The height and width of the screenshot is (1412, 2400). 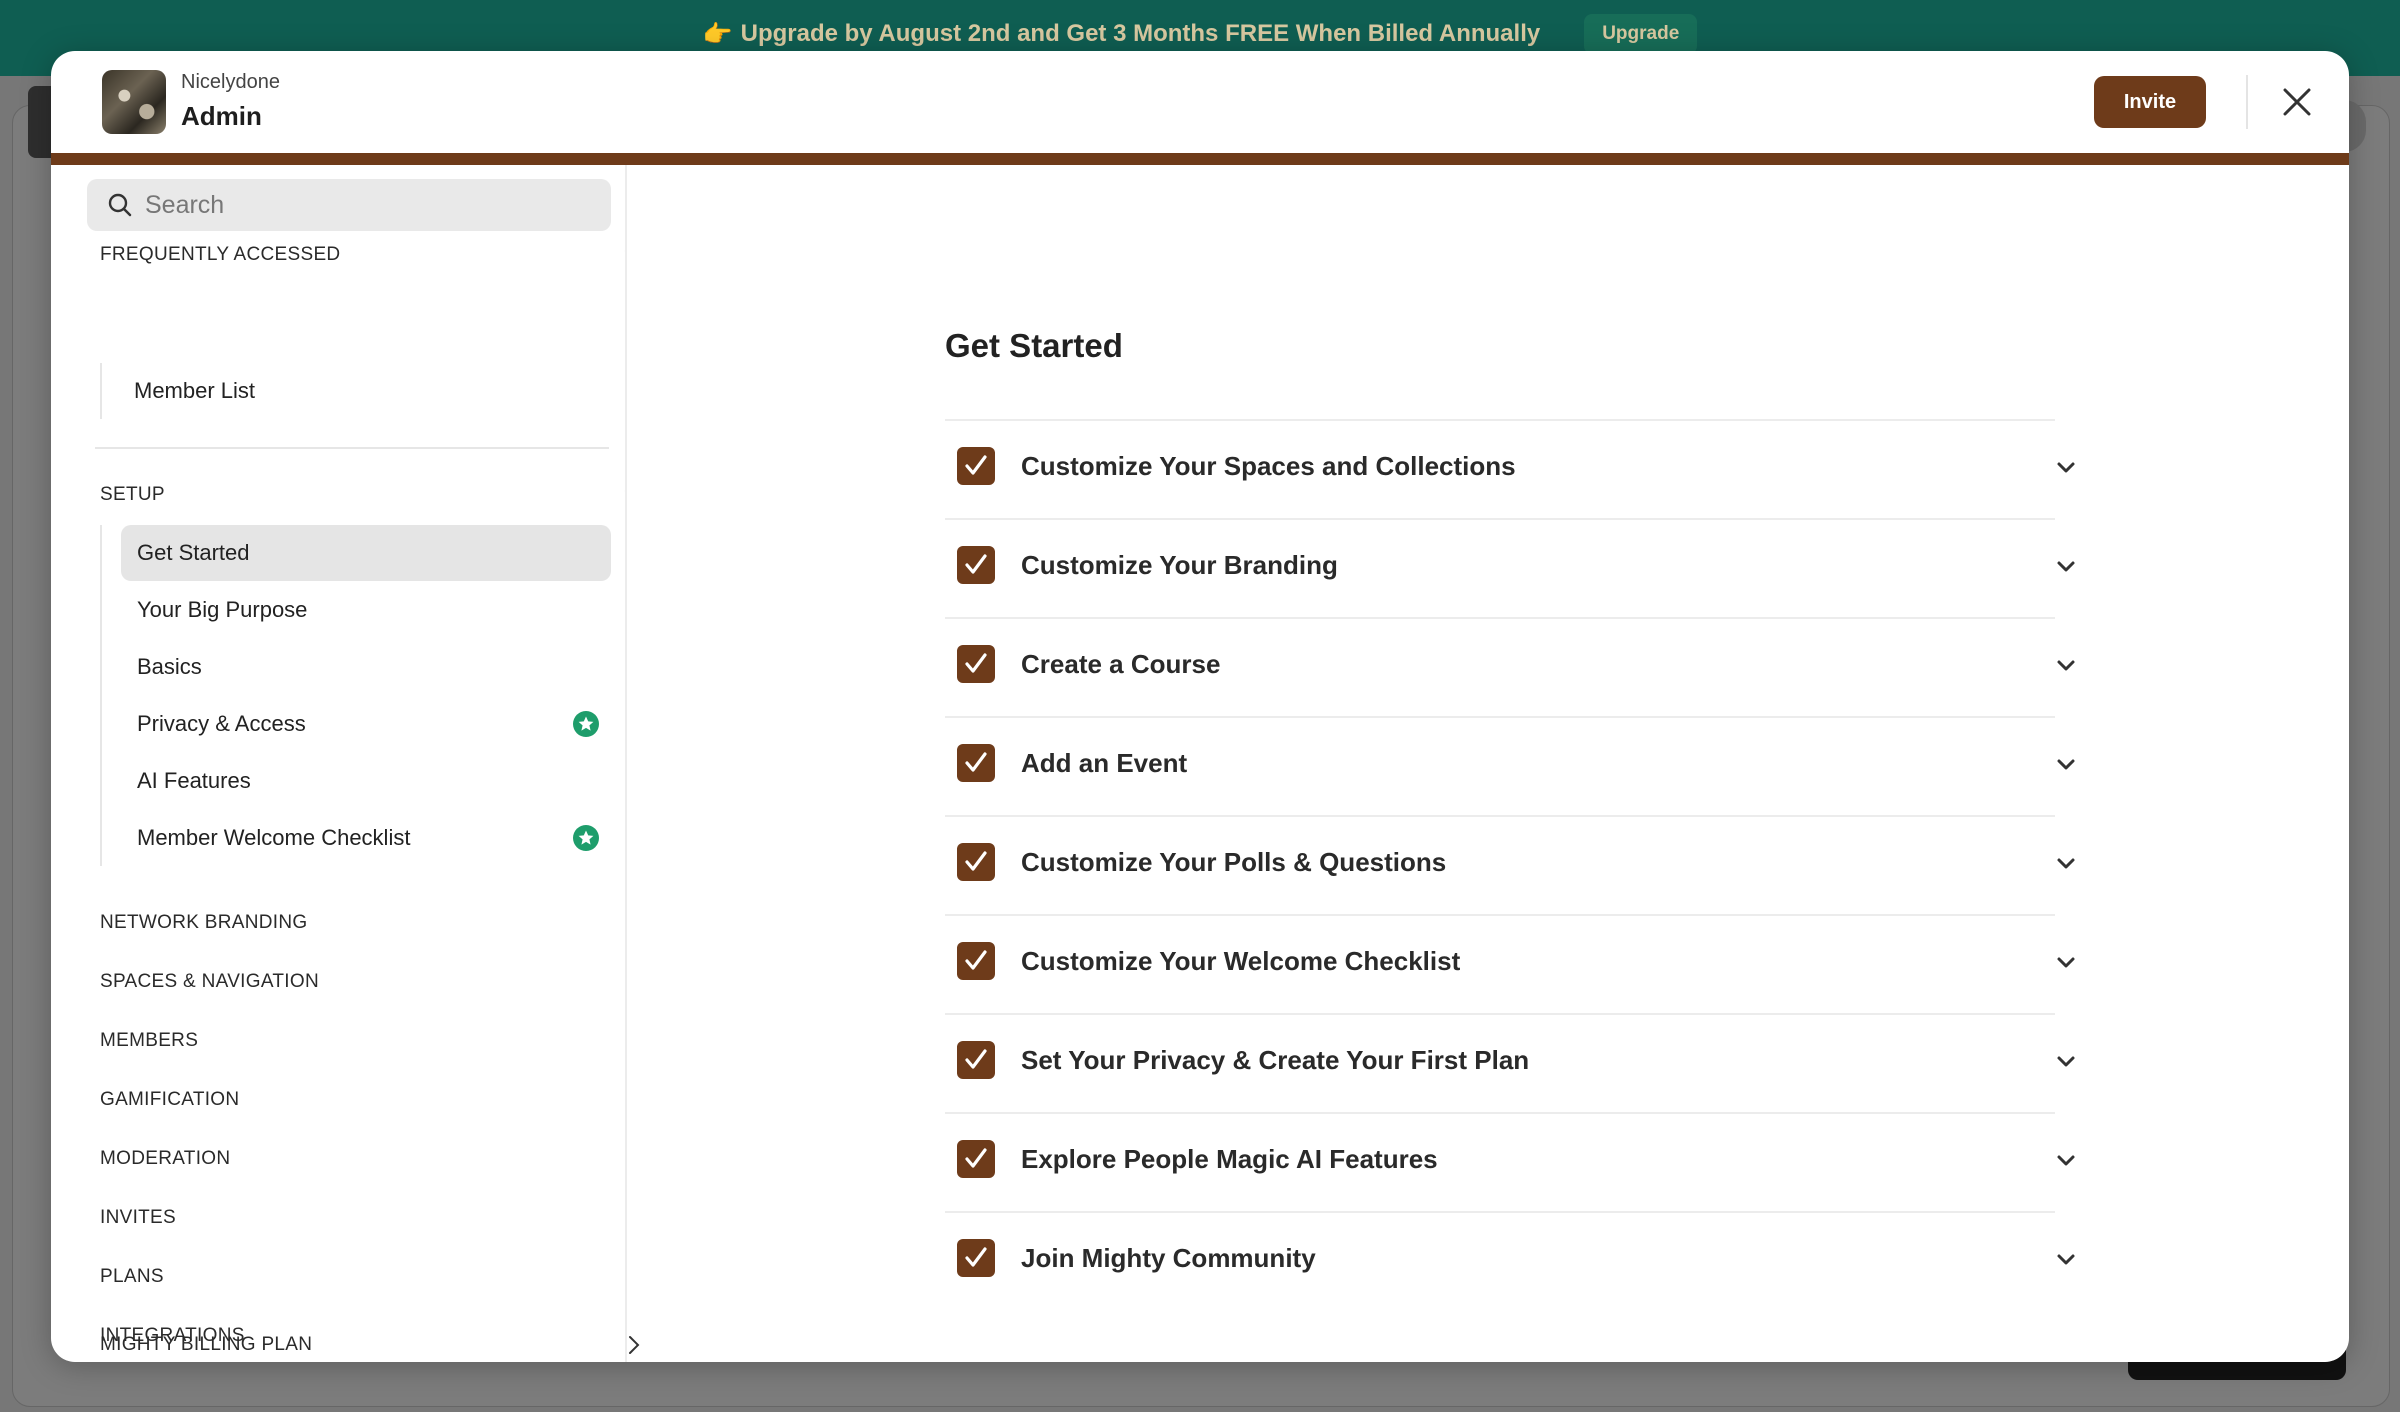 I want to click on checklist-item-spaces: Customize Your Spaces and Collections, so click(x=1510, y=470).